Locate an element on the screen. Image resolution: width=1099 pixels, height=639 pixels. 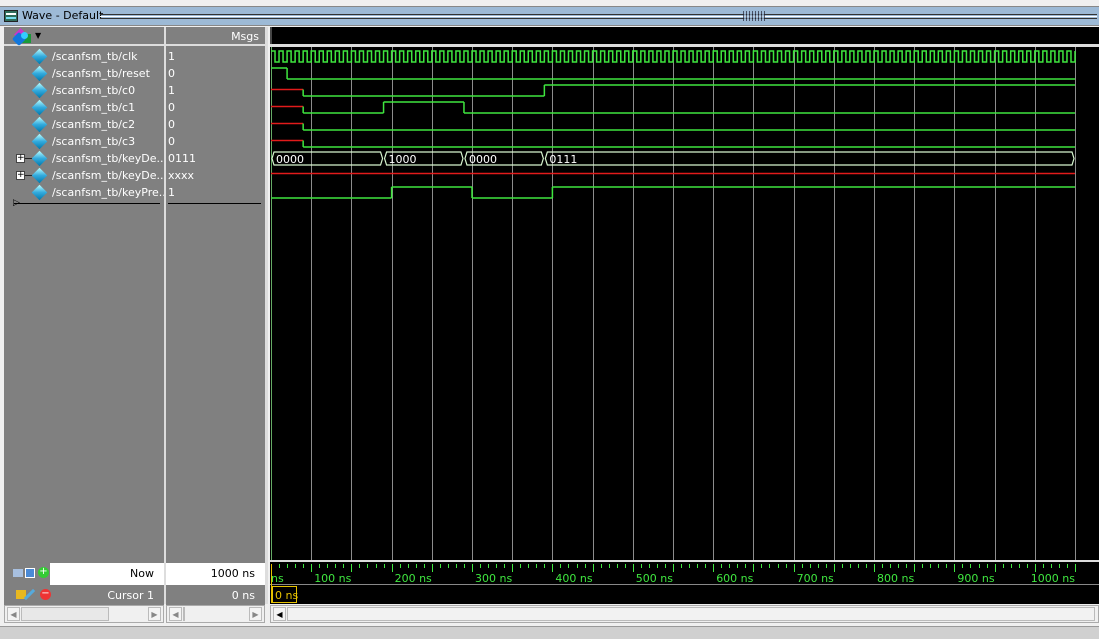
now-value-cell: 1000 ns is located at coordinates (215, 574).